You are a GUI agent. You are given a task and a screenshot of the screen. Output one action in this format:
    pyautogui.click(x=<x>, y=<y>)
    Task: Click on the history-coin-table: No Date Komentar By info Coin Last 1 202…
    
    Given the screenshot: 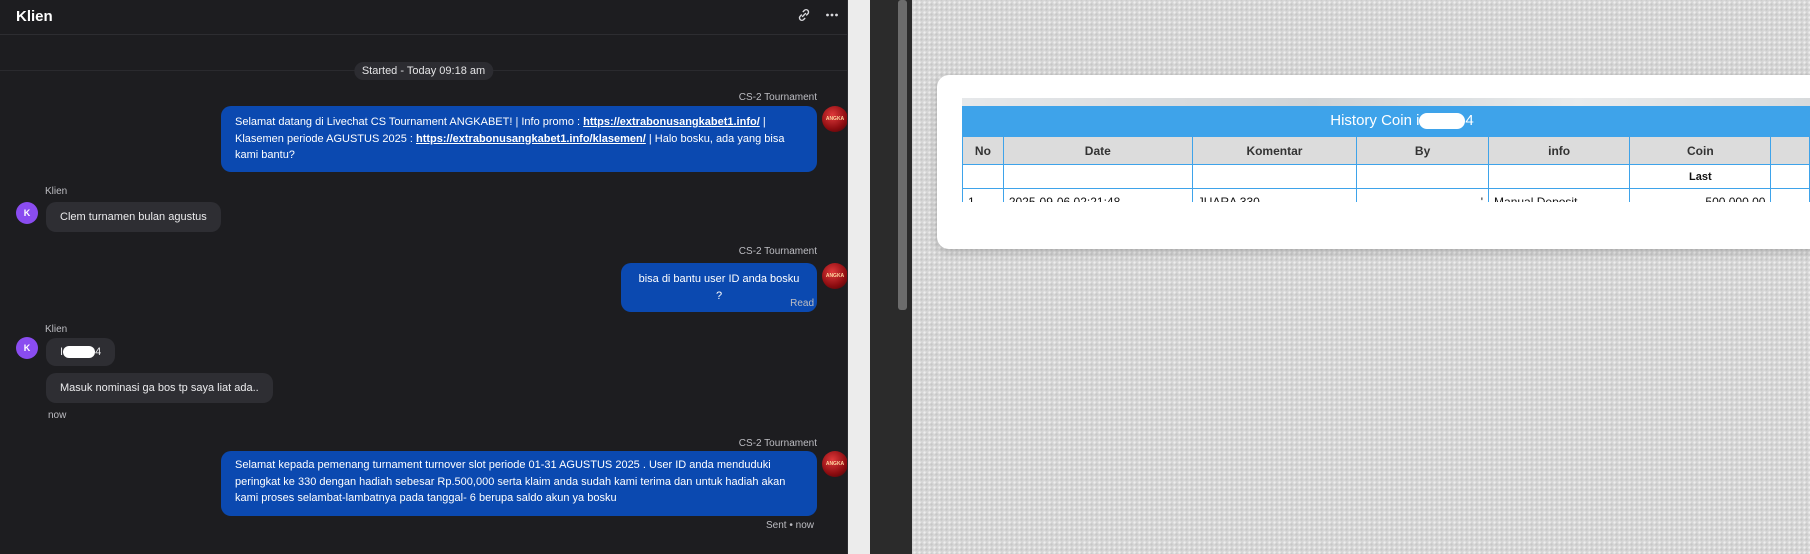 What is the action you would take?
    pyautogui.click(x=1386, y=169)
    